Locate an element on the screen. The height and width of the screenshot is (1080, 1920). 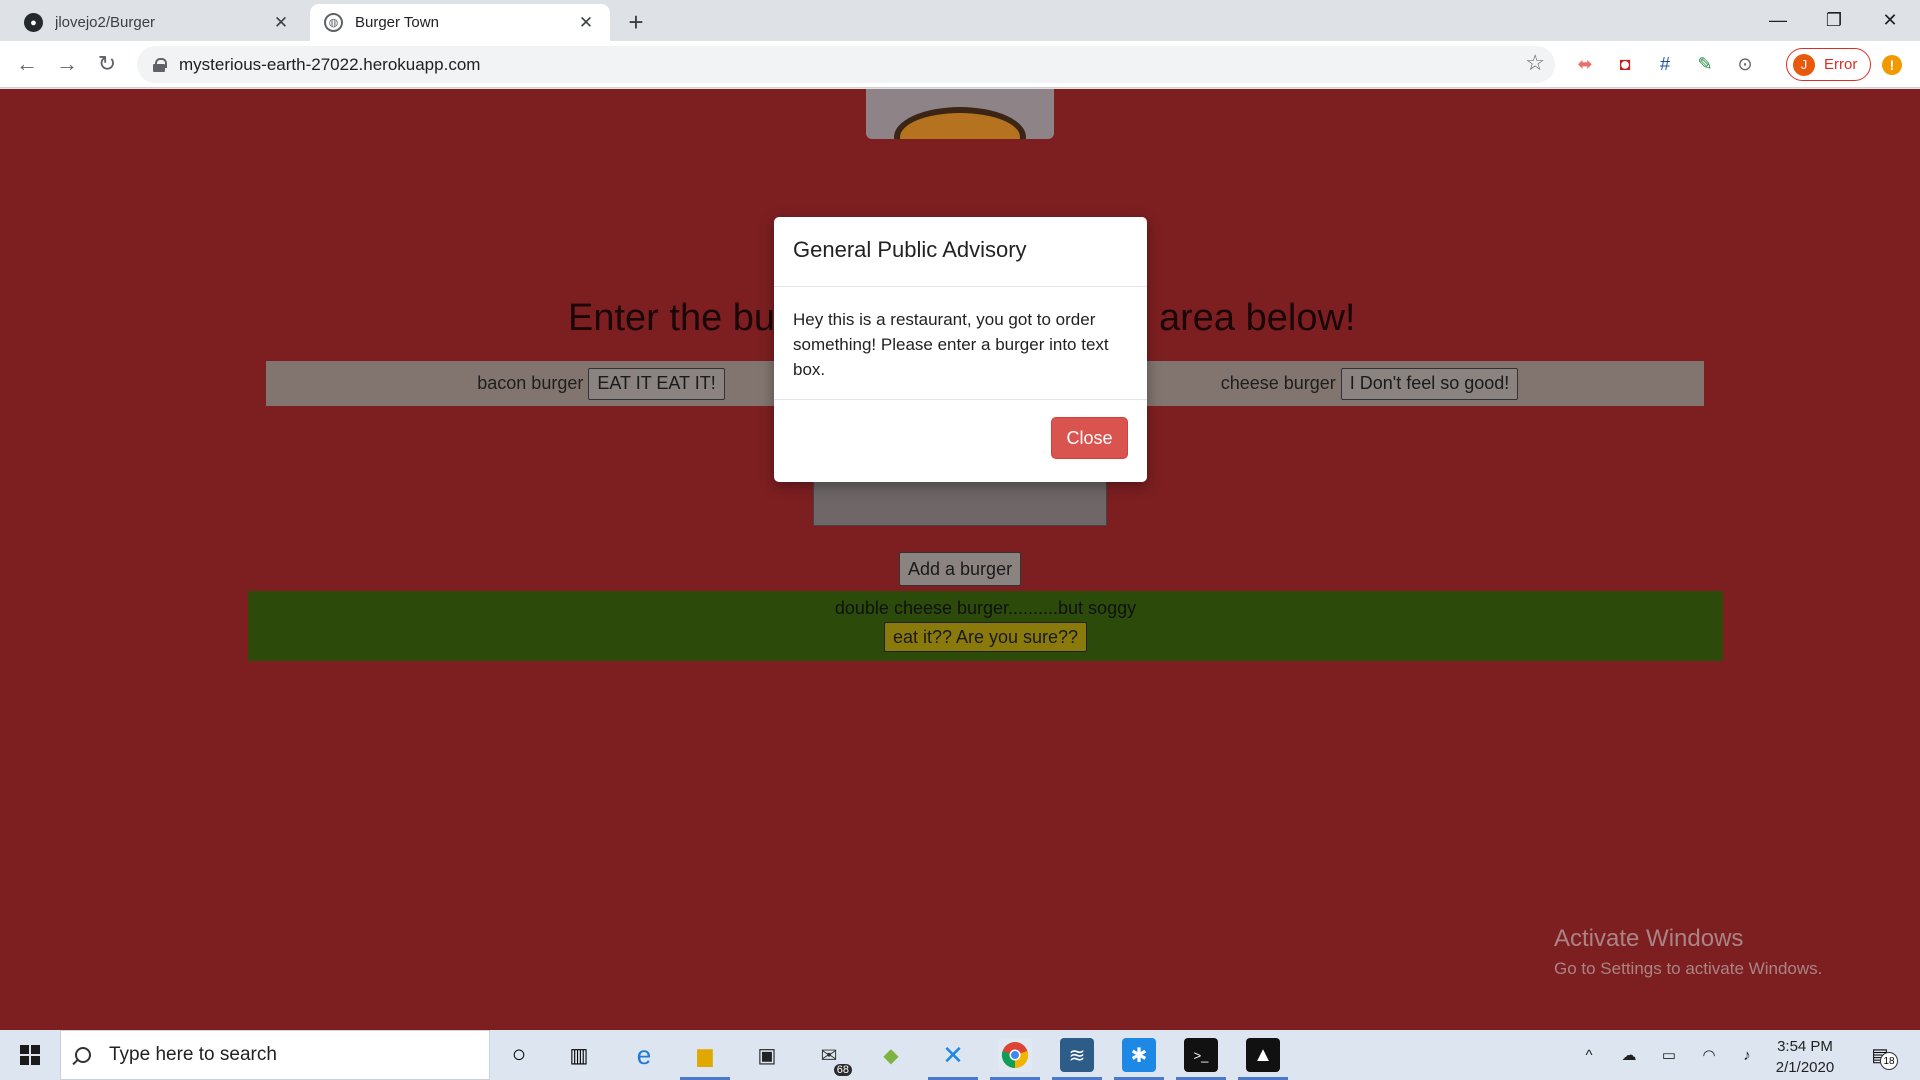
start-button is located at coordinates (30, 1055).